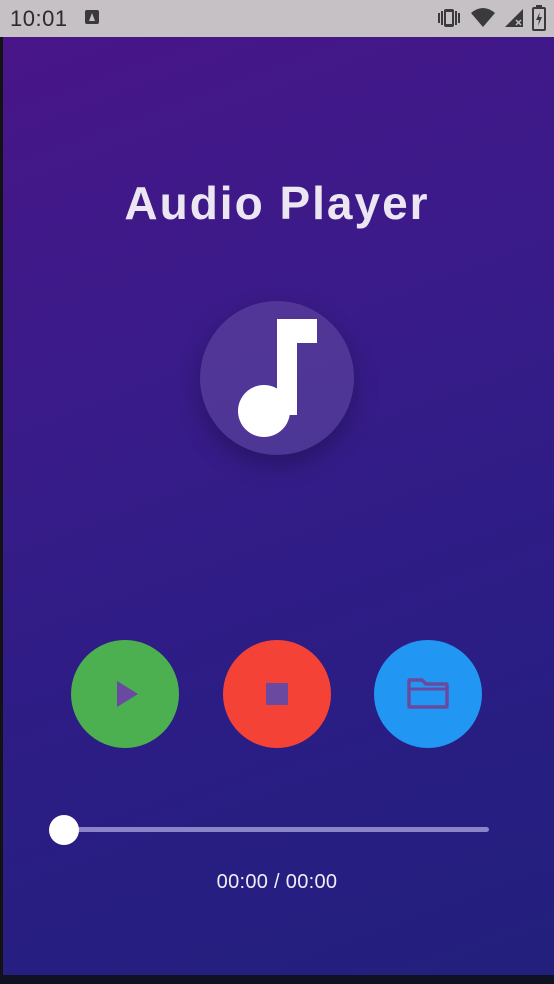 This screenshot has width=554, height=984. I want to click on stop-button, so click(277, 694).